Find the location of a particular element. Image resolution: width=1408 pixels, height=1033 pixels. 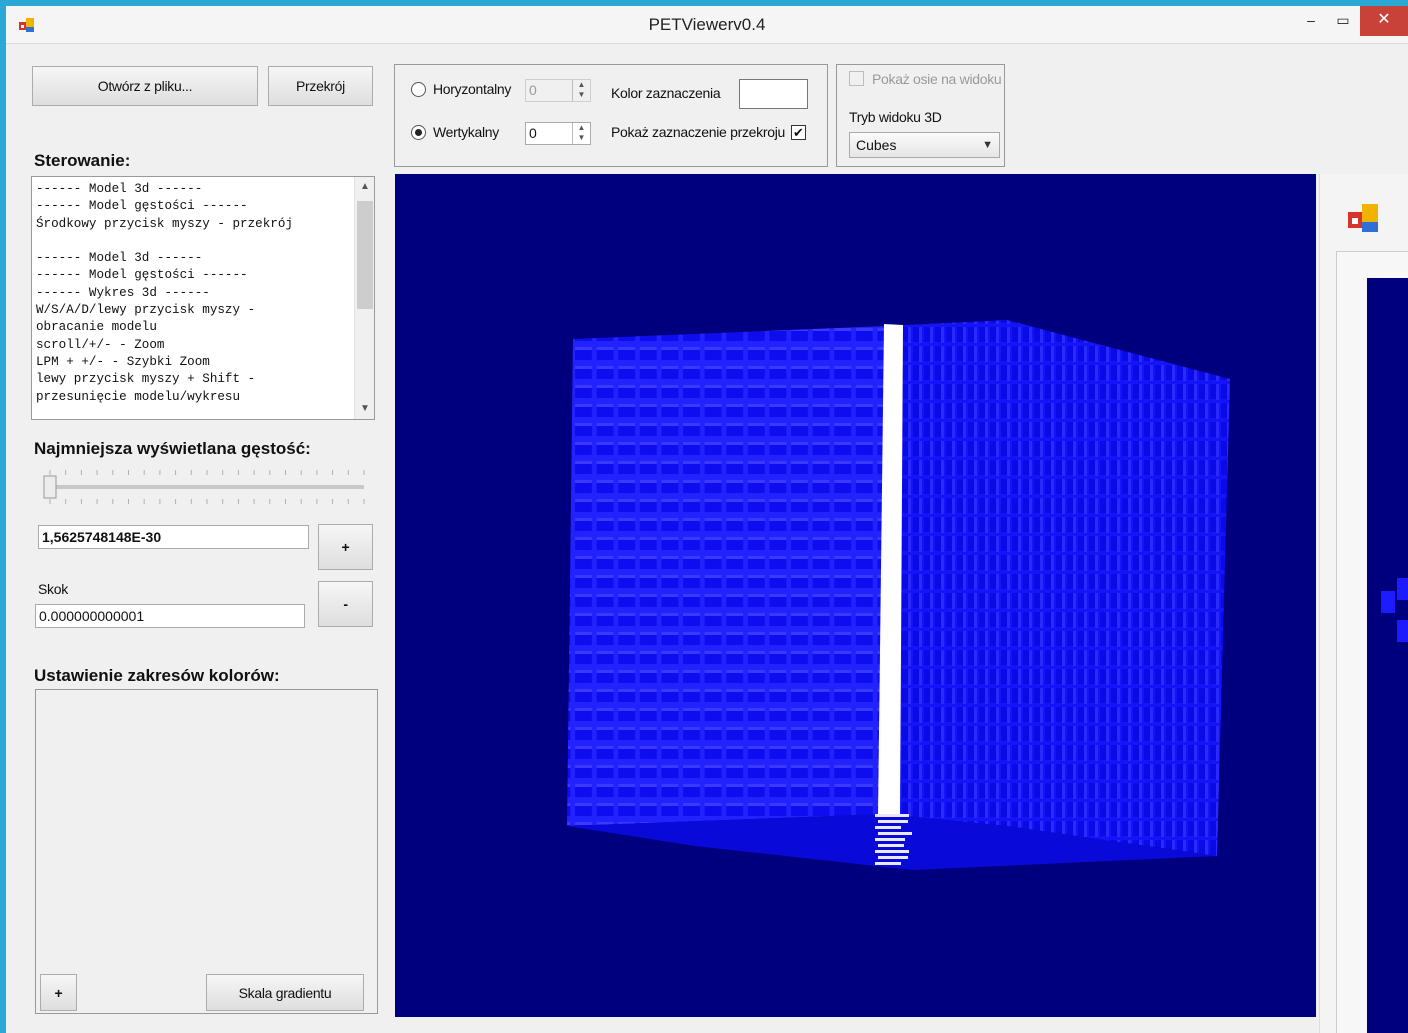

cube-front-face is located at coordinates (726, 576).